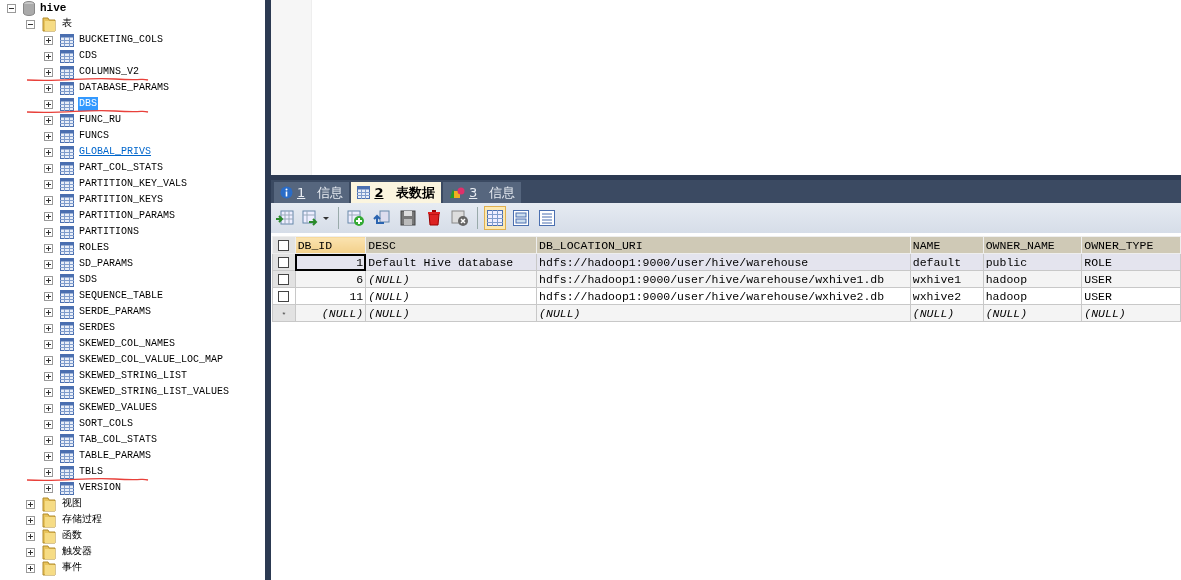  What do you see at coordinates (284, 245) in the screenshot?
I see `select-all-checkbox` at bounding box center [284, 245].